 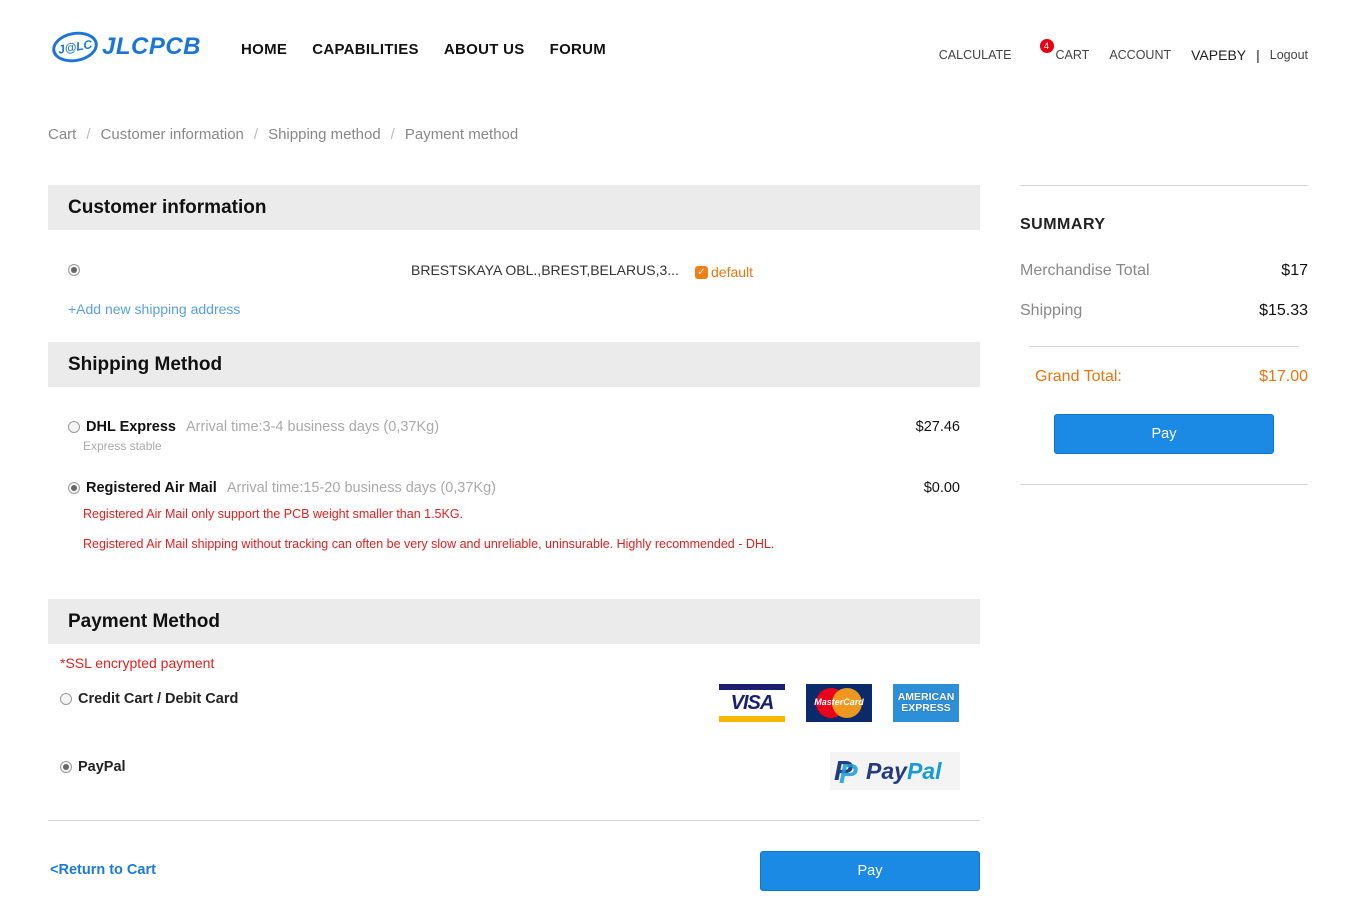 I want to click on grand-total-value: $17.00, so click(x=1283, y=376).